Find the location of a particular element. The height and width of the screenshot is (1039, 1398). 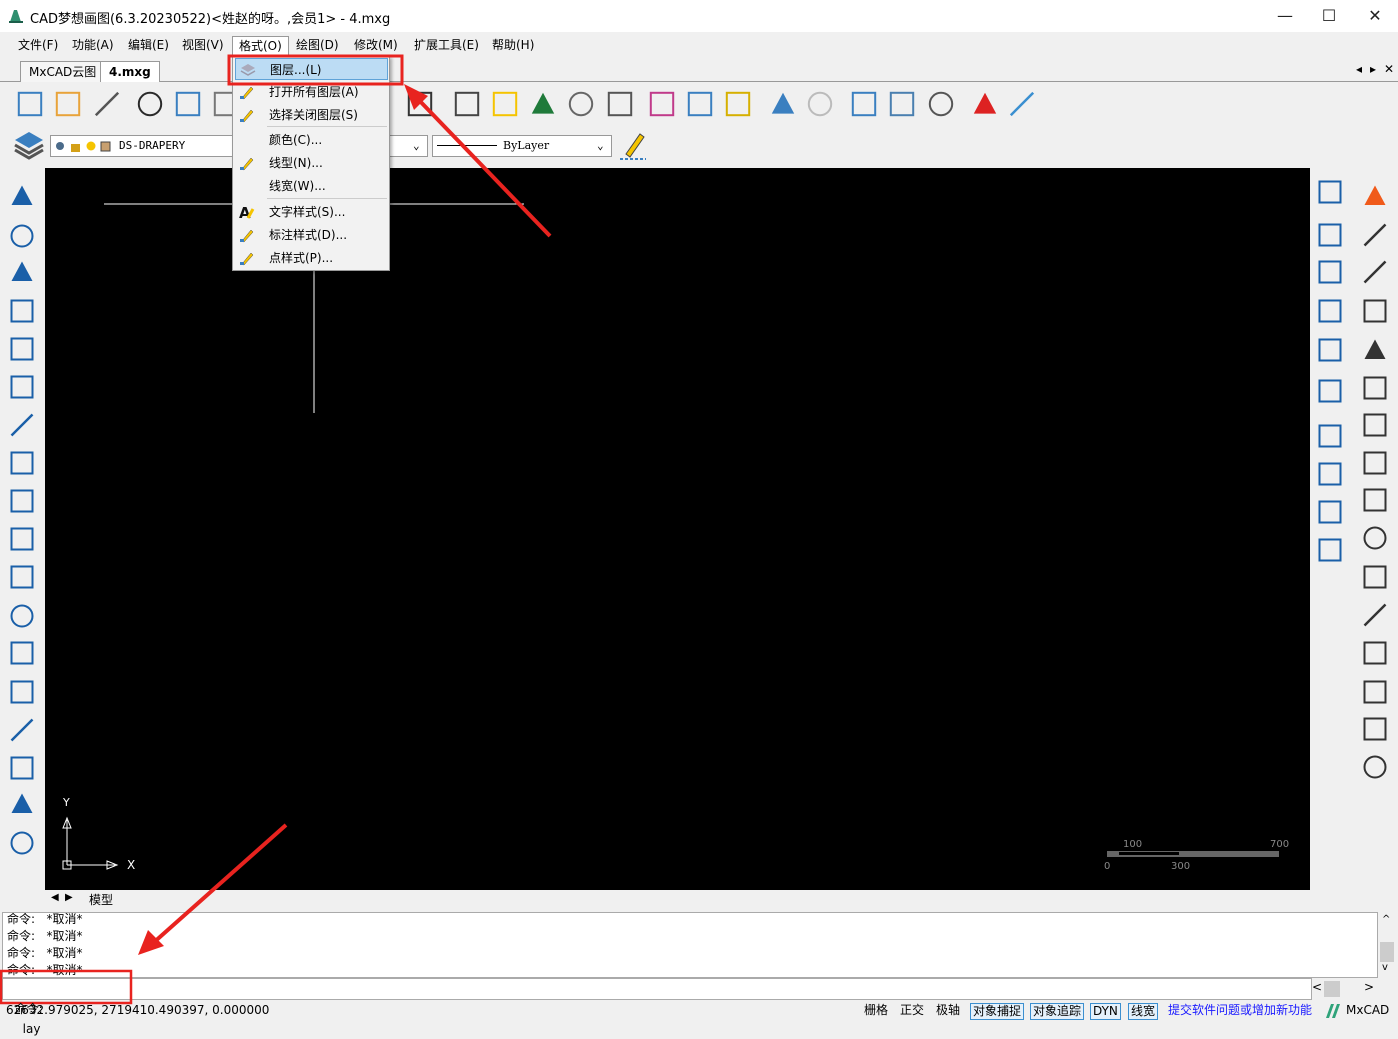

break-icon is located at coordinates (1375, 615).